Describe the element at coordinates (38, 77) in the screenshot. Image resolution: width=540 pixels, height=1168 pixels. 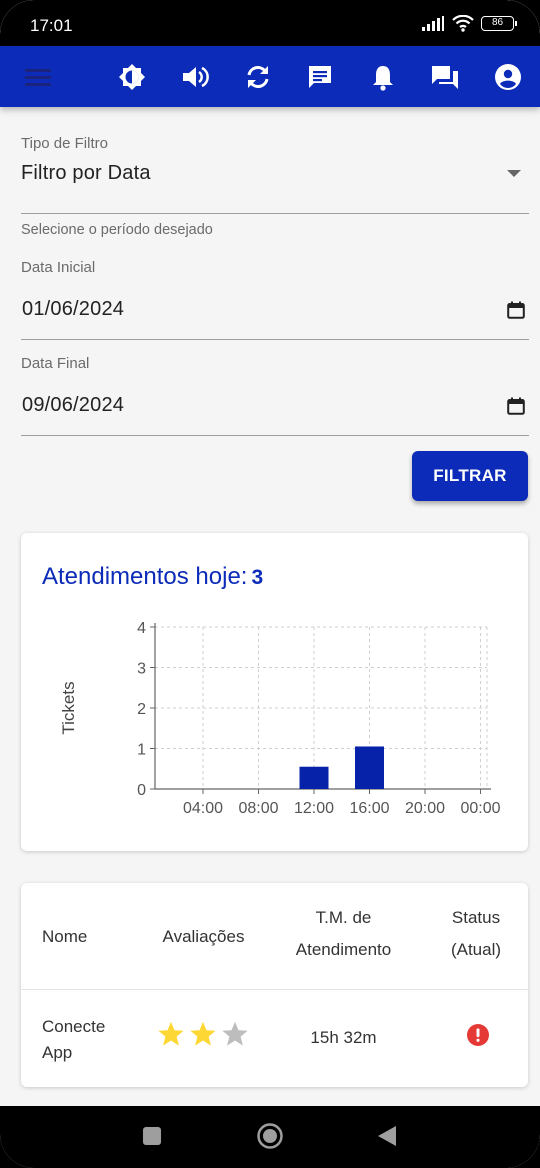
I see `menu-icon` at that location.